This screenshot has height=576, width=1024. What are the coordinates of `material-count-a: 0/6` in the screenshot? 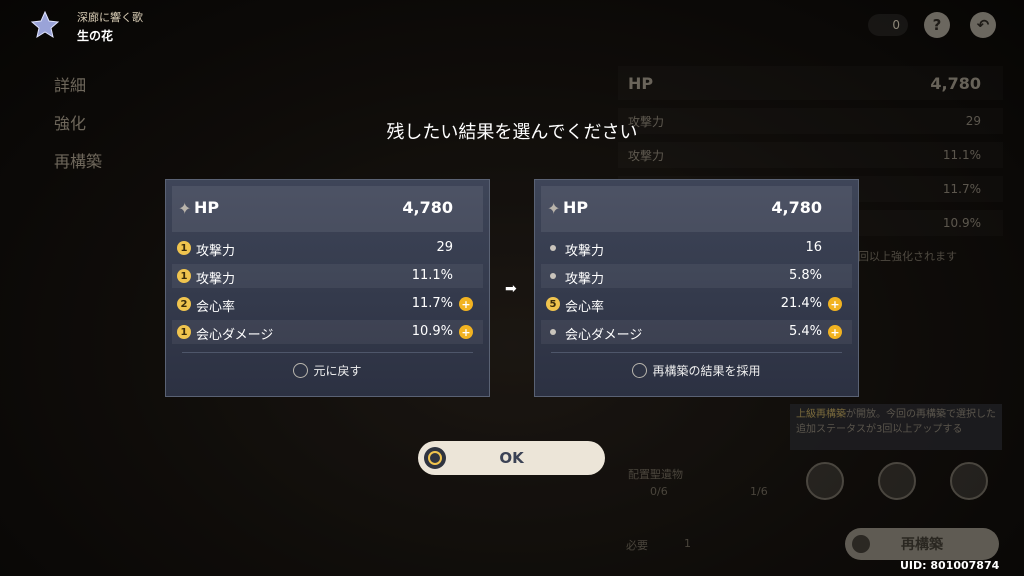 It's located at (659, 491).